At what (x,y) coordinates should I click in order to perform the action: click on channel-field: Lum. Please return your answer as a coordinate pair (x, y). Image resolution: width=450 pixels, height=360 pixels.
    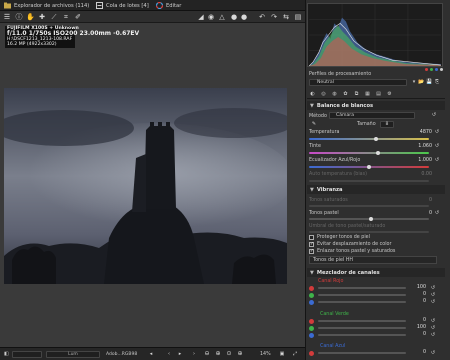
    Looking at the image, I should click on (73, 354).